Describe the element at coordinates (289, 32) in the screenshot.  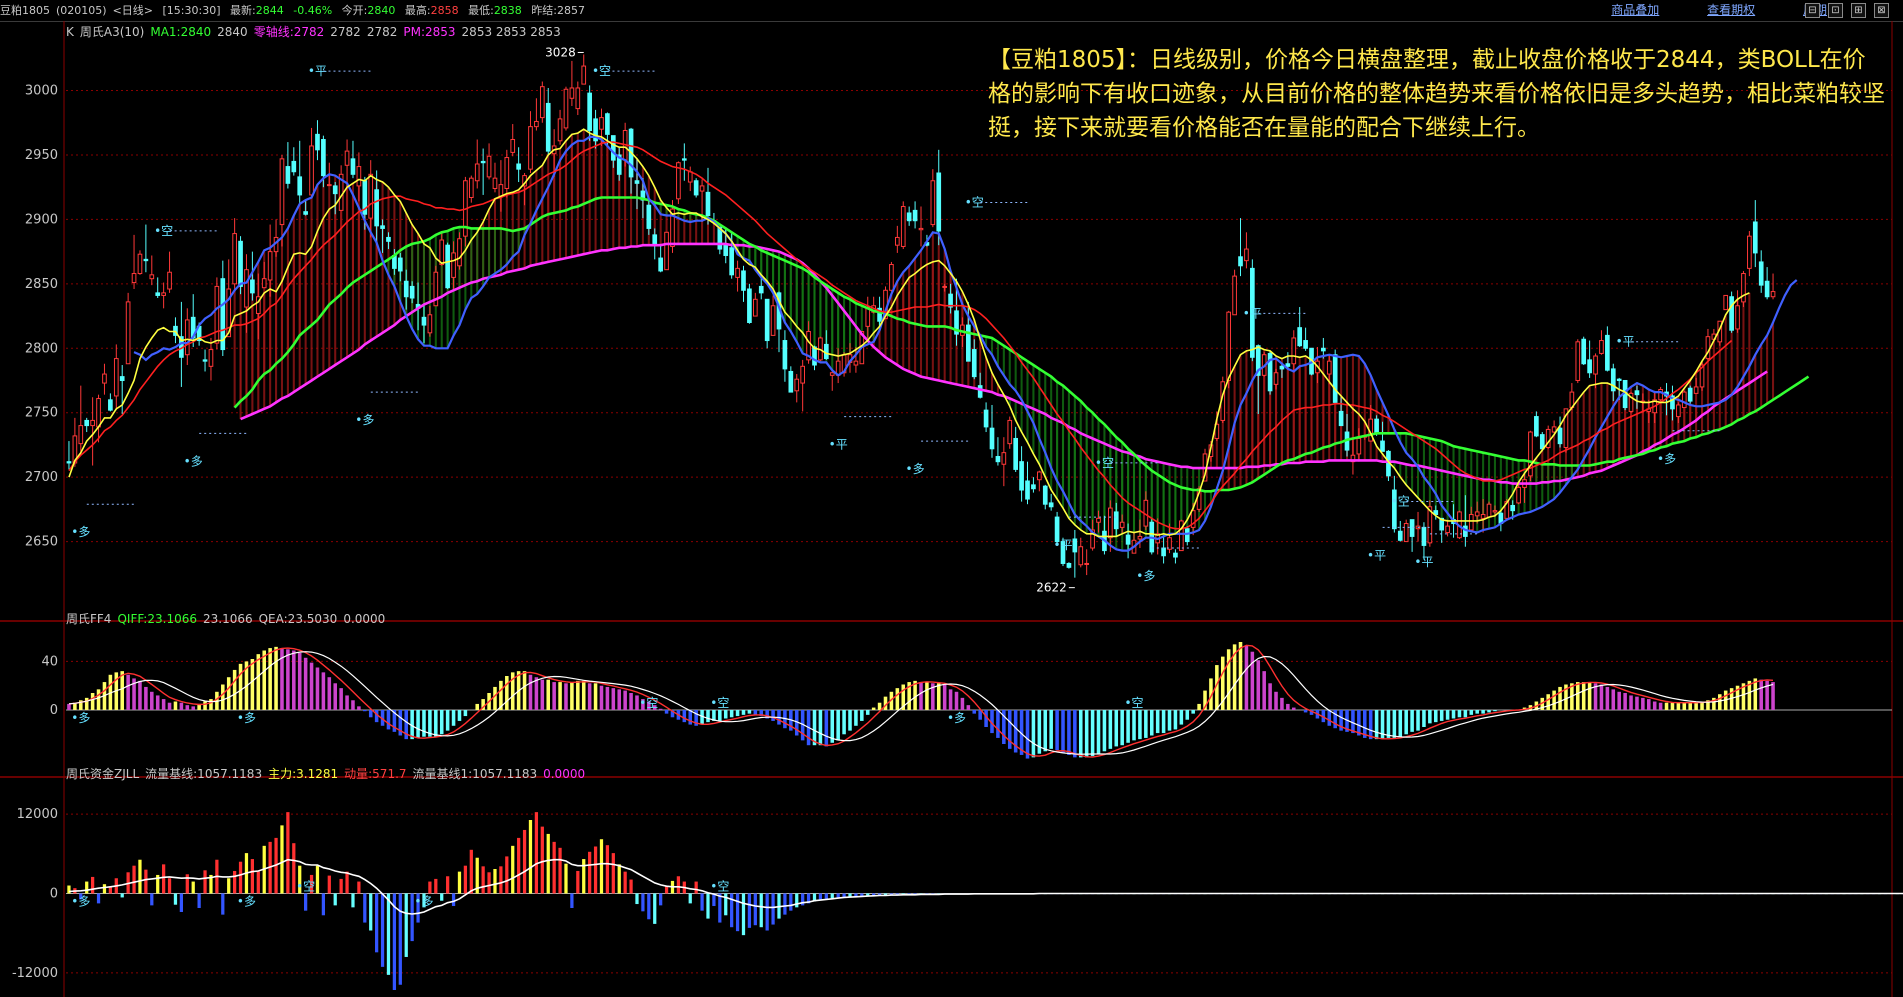
I see `zero-axis-label: 零轴线:2782` at that location.